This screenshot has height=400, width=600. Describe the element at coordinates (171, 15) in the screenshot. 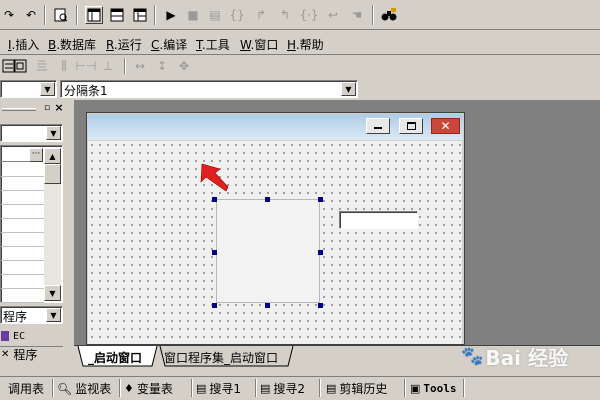

I see `run-icon: ▶` at that location.